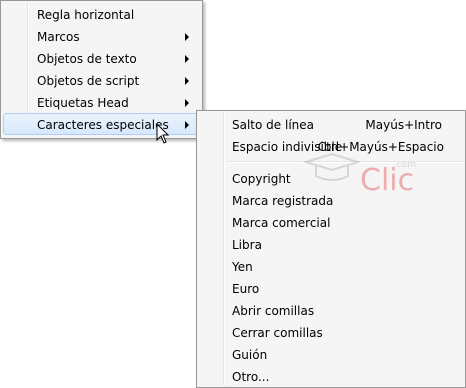  I want to click on menu-item-yen: Yen, so click(331, 266).